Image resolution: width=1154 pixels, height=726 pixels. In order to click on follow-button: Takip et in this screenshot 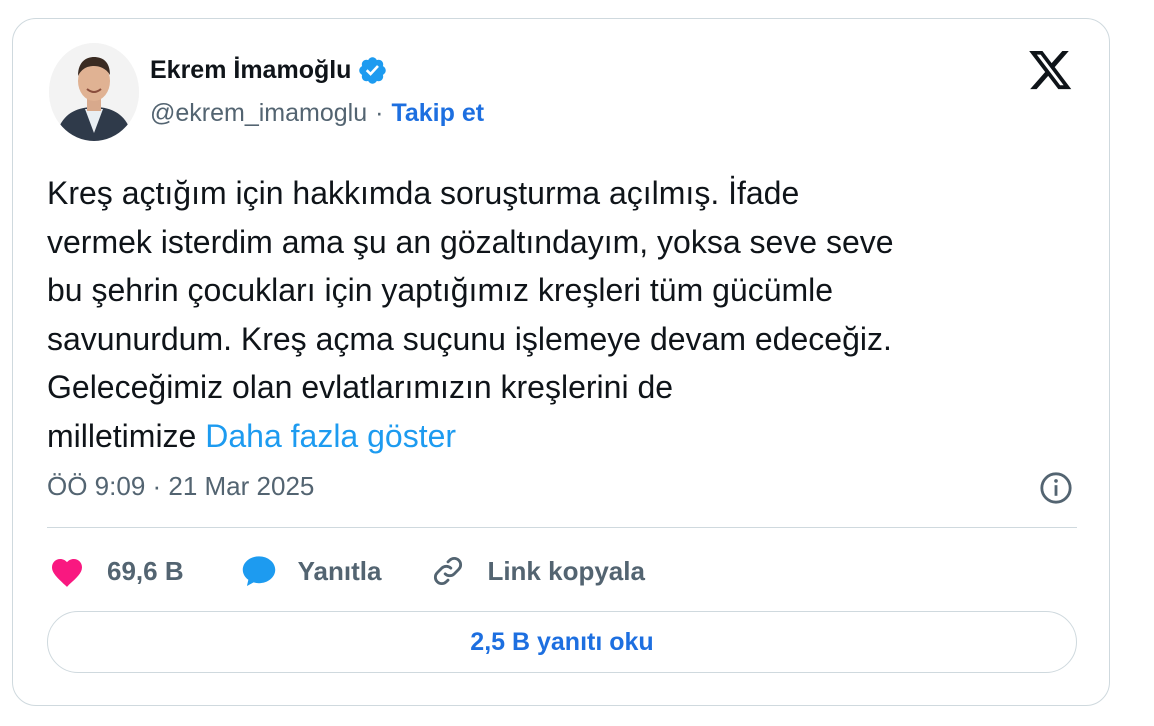, I will do `click(437, 113)`.